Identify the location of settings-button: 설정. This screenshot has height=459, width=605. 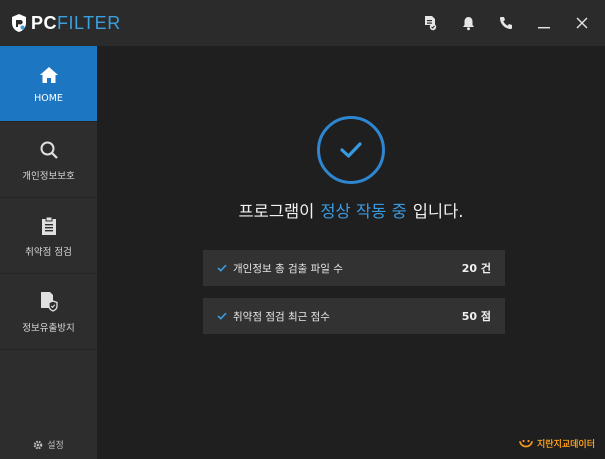
(48, 444).